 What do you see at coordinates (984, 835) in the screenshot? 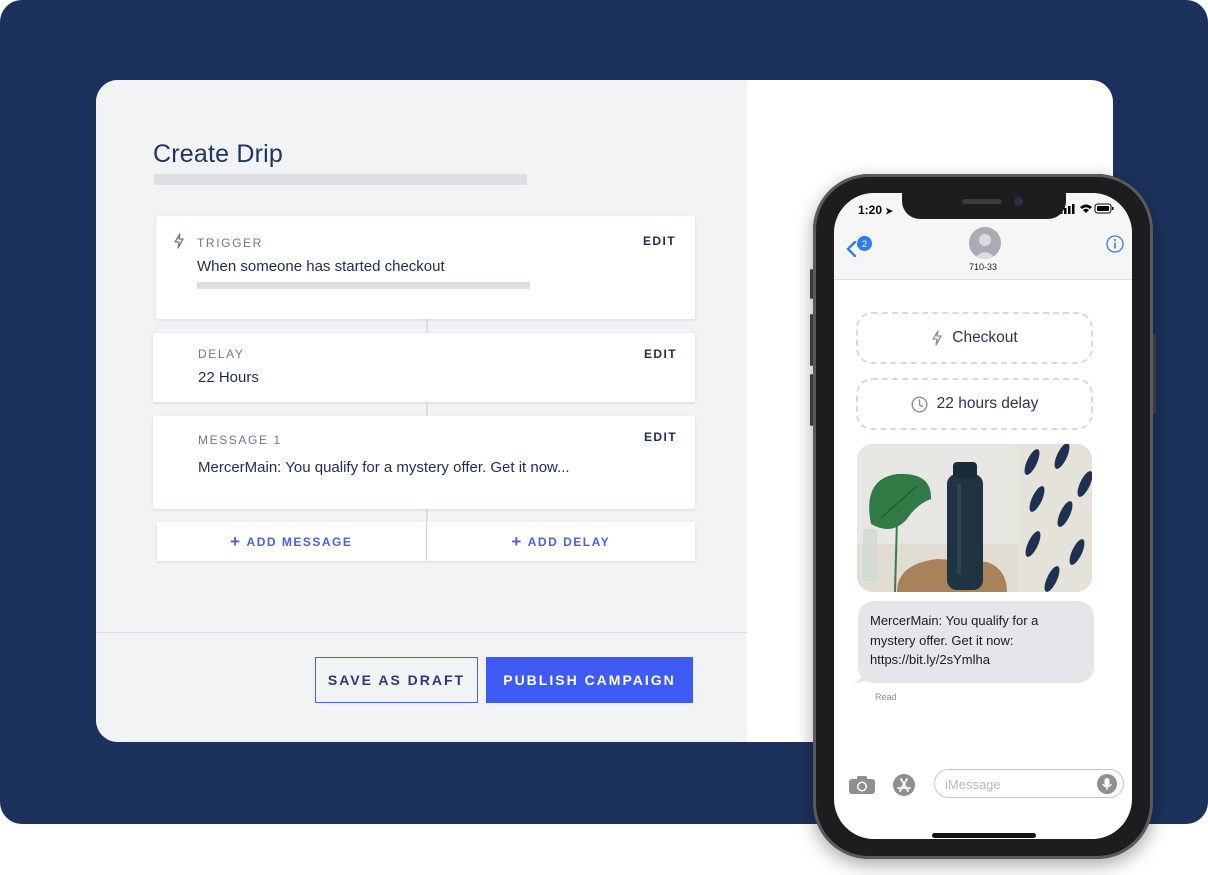
I see `home-indicator` at bounding box center [984, 835].